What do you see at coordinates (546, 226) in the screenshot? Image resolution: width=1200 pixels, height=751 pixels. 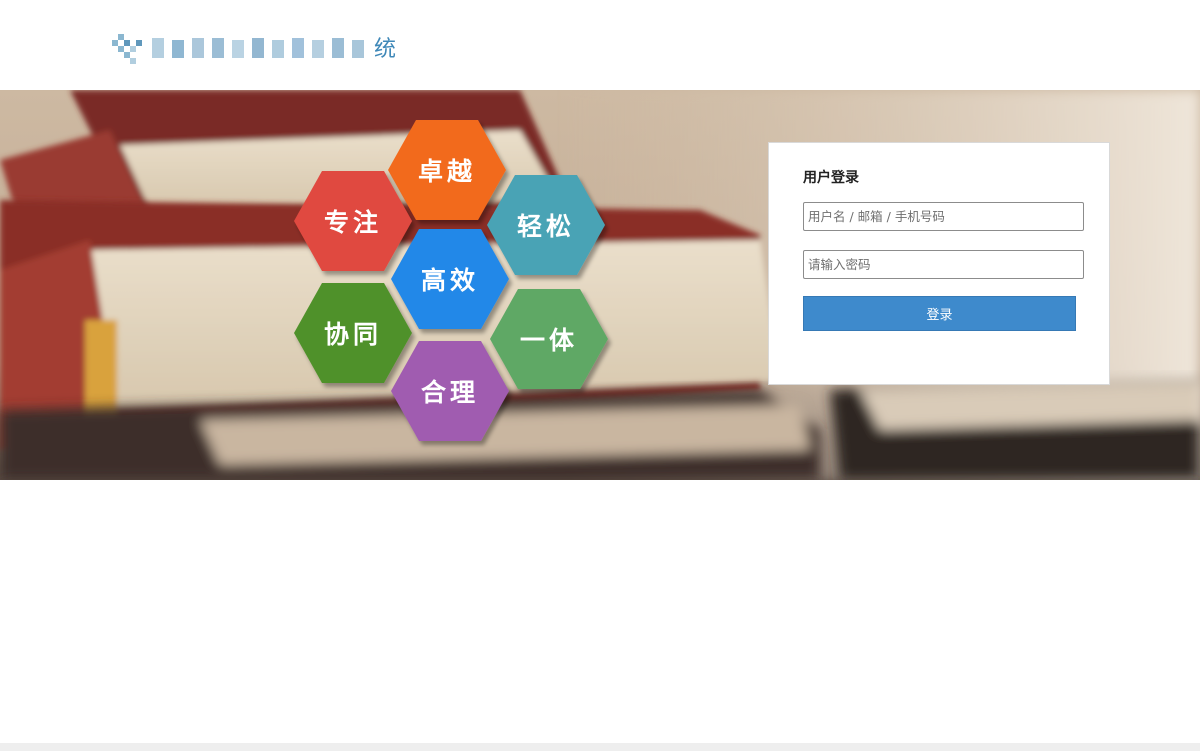 I see `hex-label: 轻松` at bounding box center [546, 226].